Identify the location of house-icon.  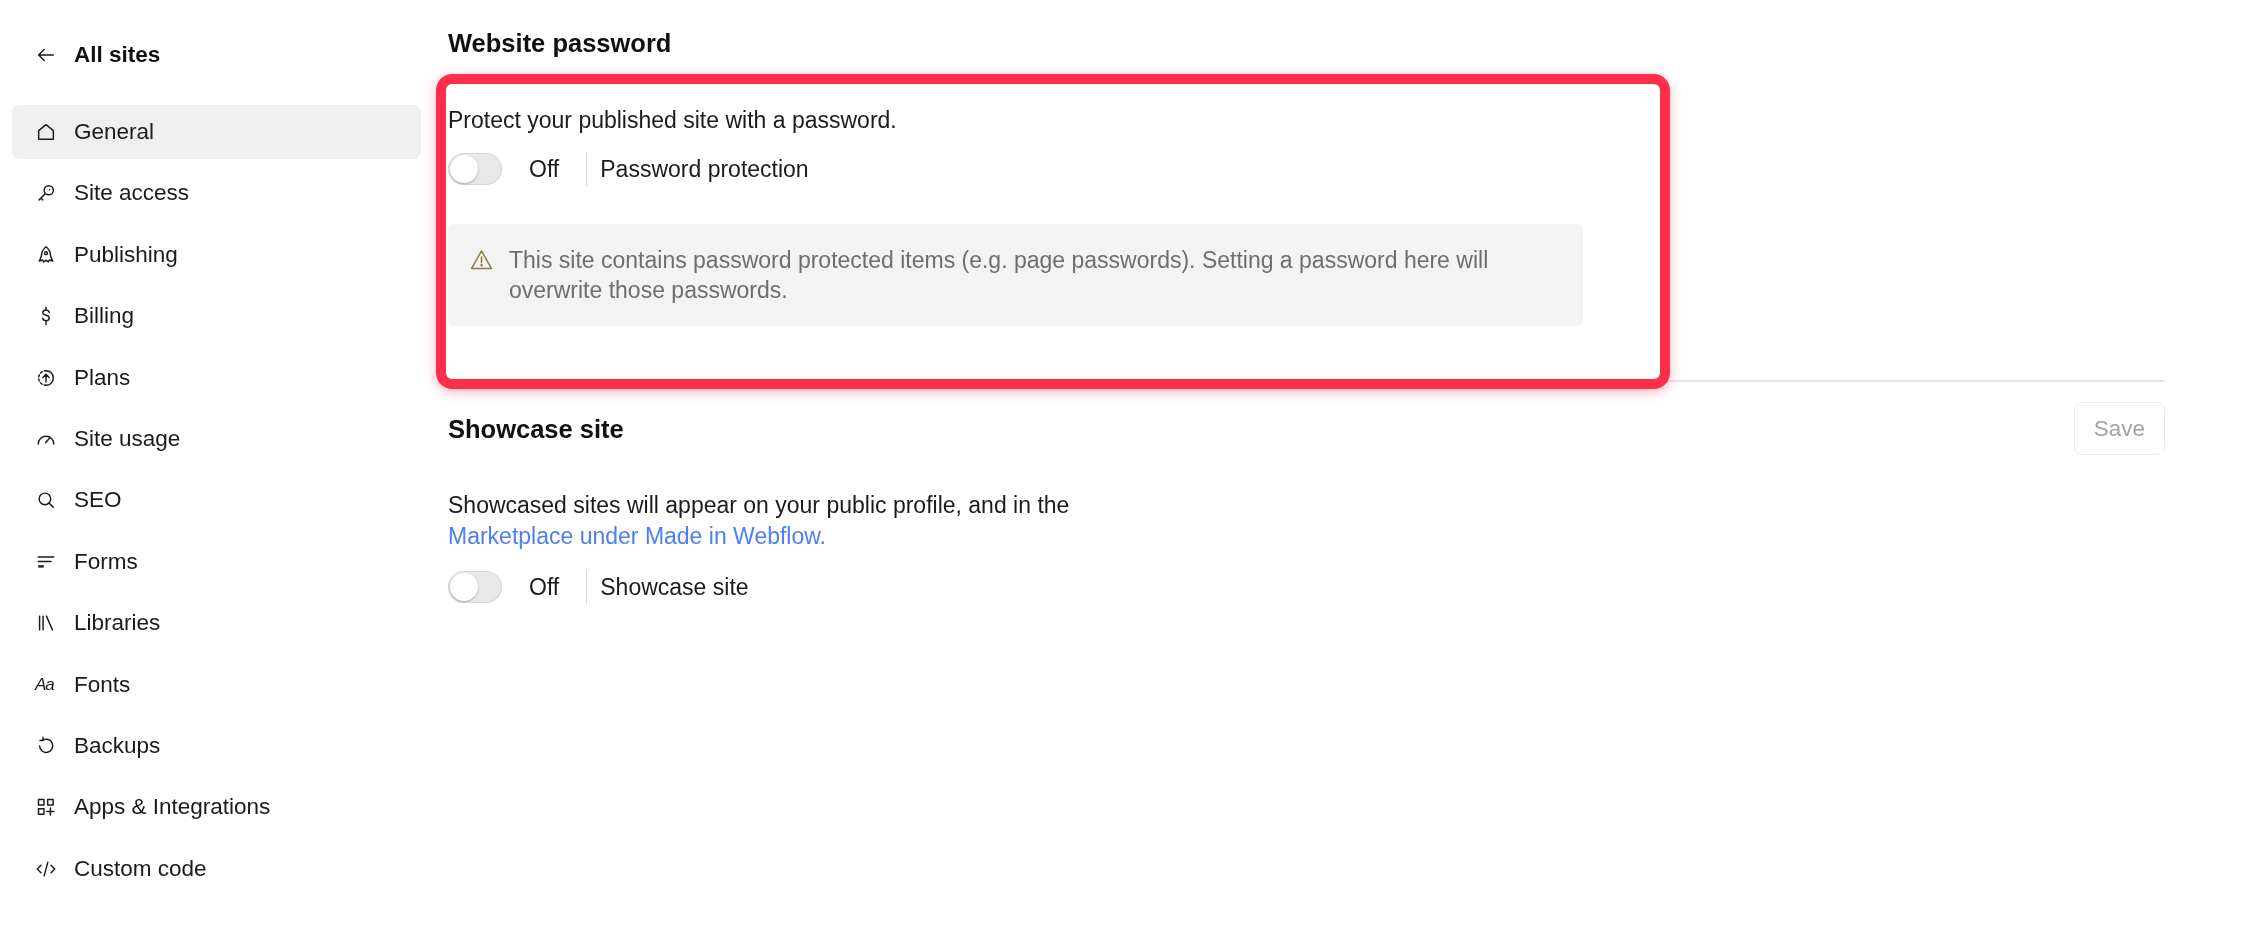
(46, 132).